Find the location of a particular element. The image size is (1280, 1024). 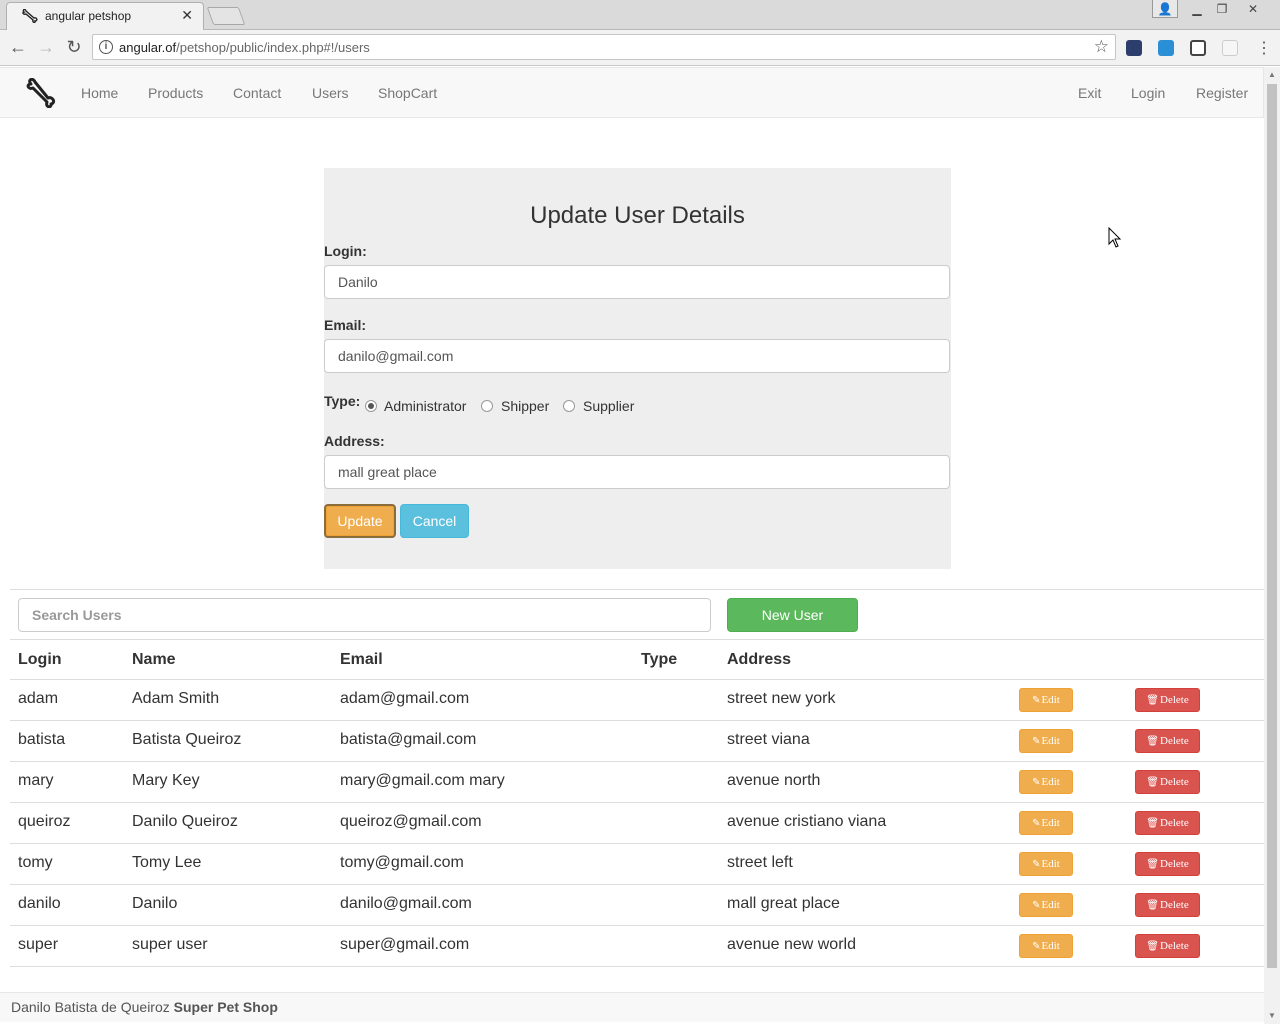

info-icon: i is located at coordinates (106, 47).